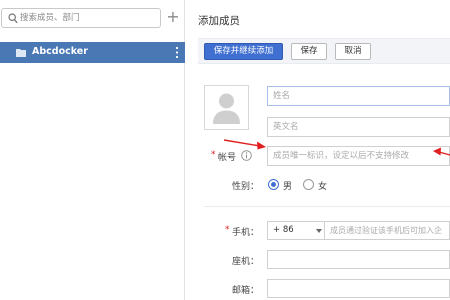 The width and height of the screenshot is (450, 300). What do you see at coordinates (21, 53) in the screenshot?
I see `folder-icon` at bounding box center [21, 53].